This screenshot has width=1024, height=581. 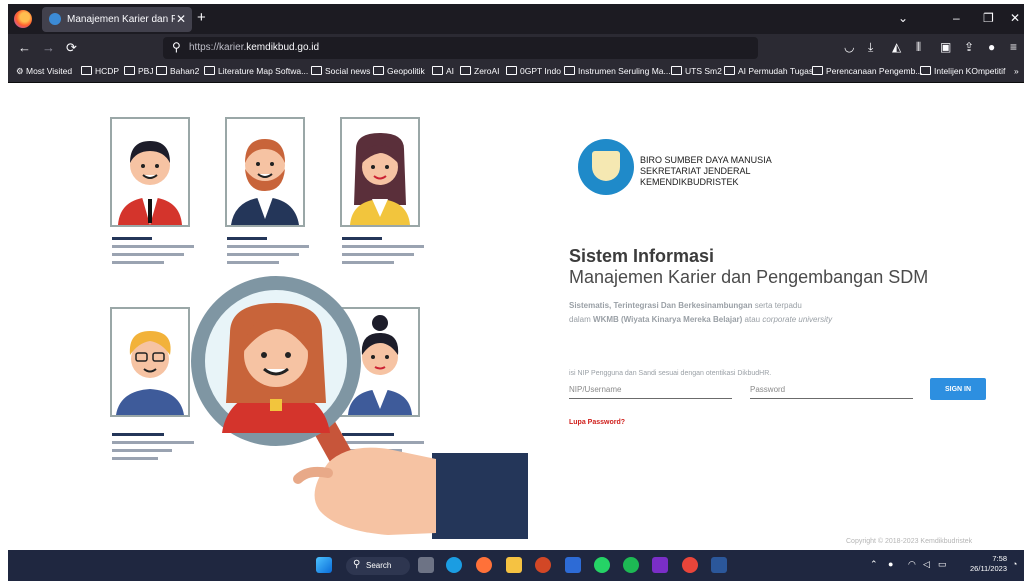 I want to click on minimize-button: –, so click(x=956, y=18).